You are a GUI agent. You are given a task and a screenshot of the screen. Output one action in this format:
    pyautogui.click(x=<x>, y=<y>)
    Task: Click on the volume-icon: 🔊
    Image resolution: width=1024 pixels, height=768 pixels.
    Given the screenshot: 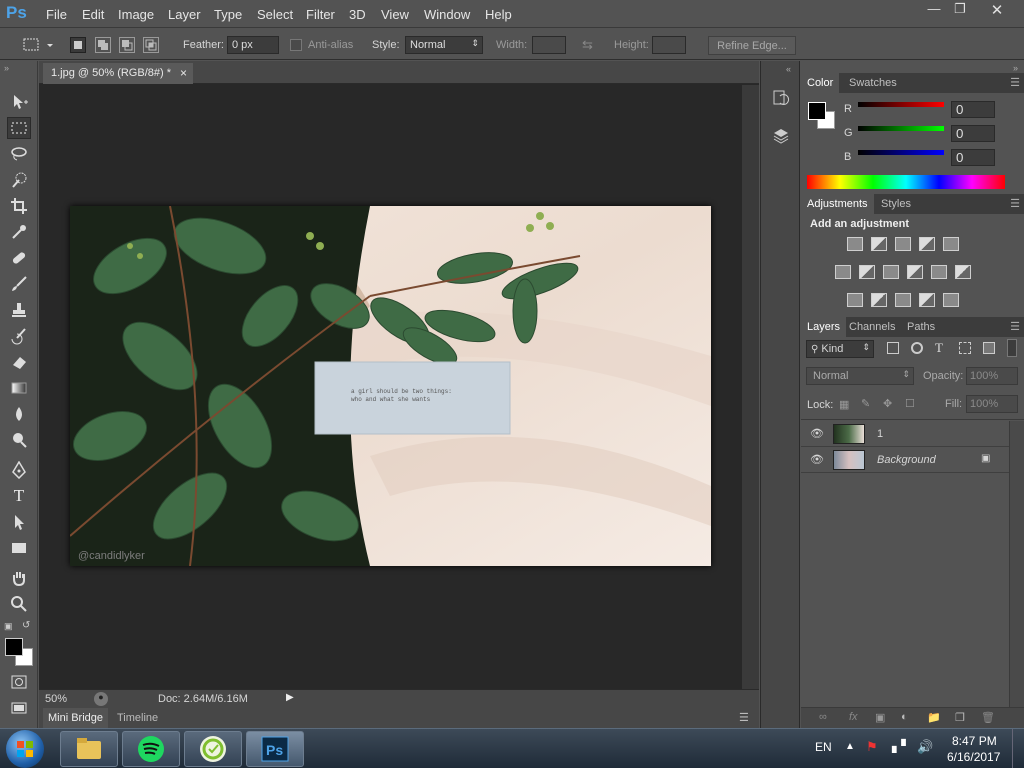 What is the action you would take?
    pyautogui.click(x=925, y=747)
    